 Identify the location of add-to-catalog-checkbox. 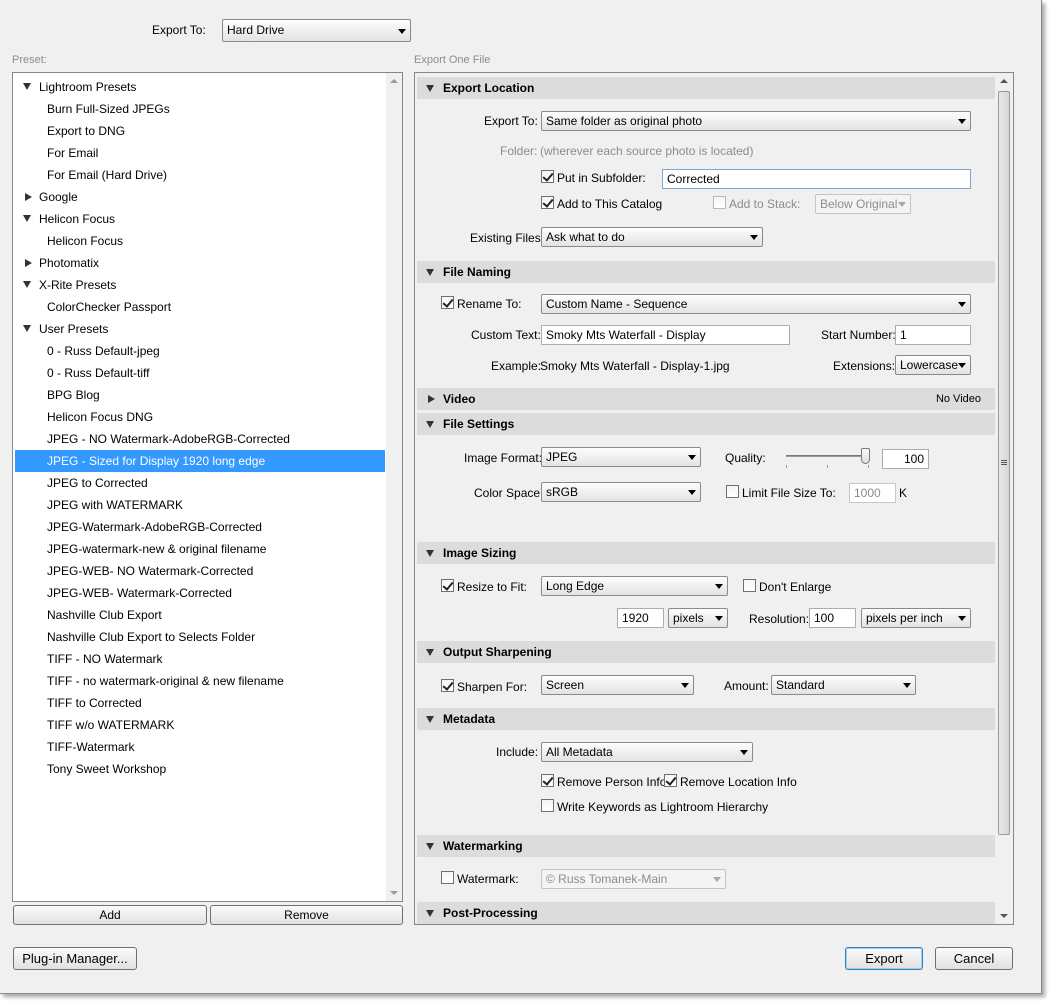
(547, 202).